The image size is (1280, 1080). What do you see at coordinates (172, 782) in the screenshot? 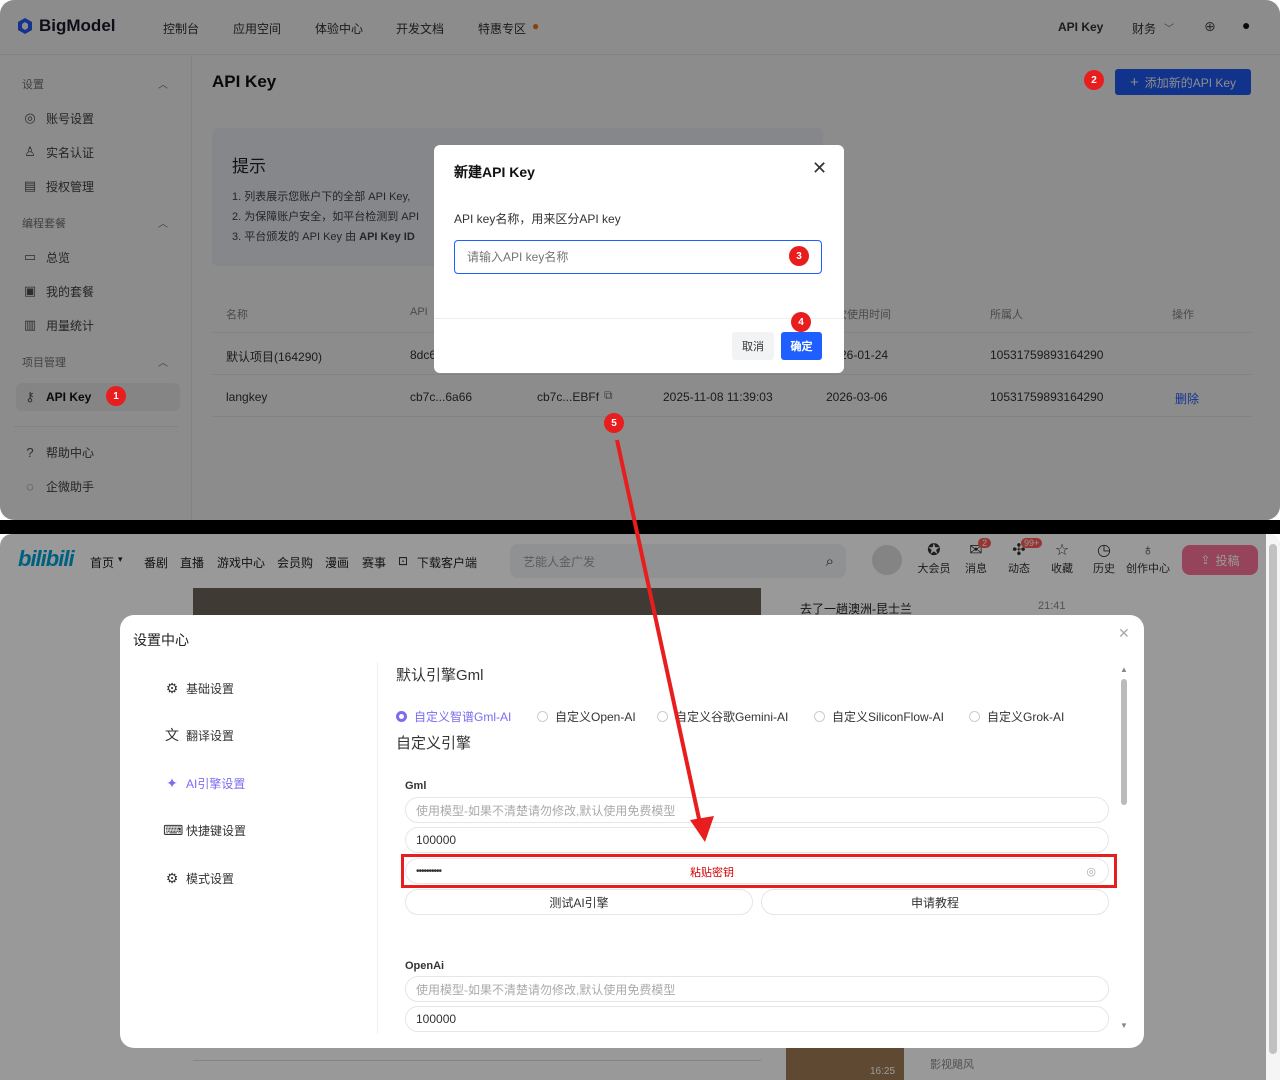
I see `sparkle-icon: ✦` at bounding box center [172, 782].